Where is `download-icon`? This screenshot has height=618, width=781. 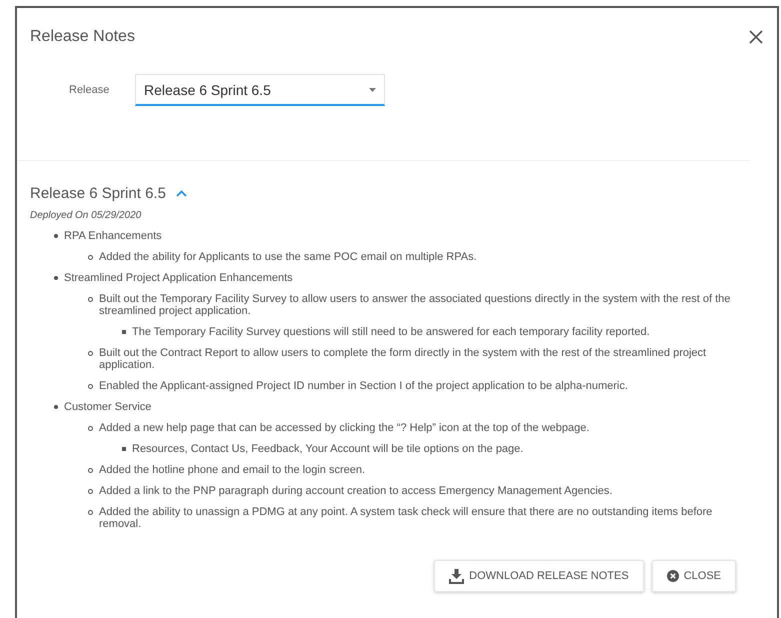
download-icon is located at coordinates (456, 576).